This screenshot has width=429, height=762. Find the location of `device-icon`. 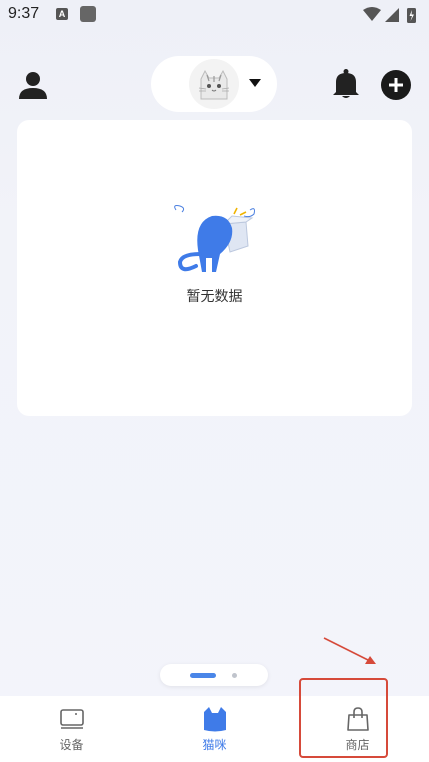

device-icon is located at coordinates (72, 719).